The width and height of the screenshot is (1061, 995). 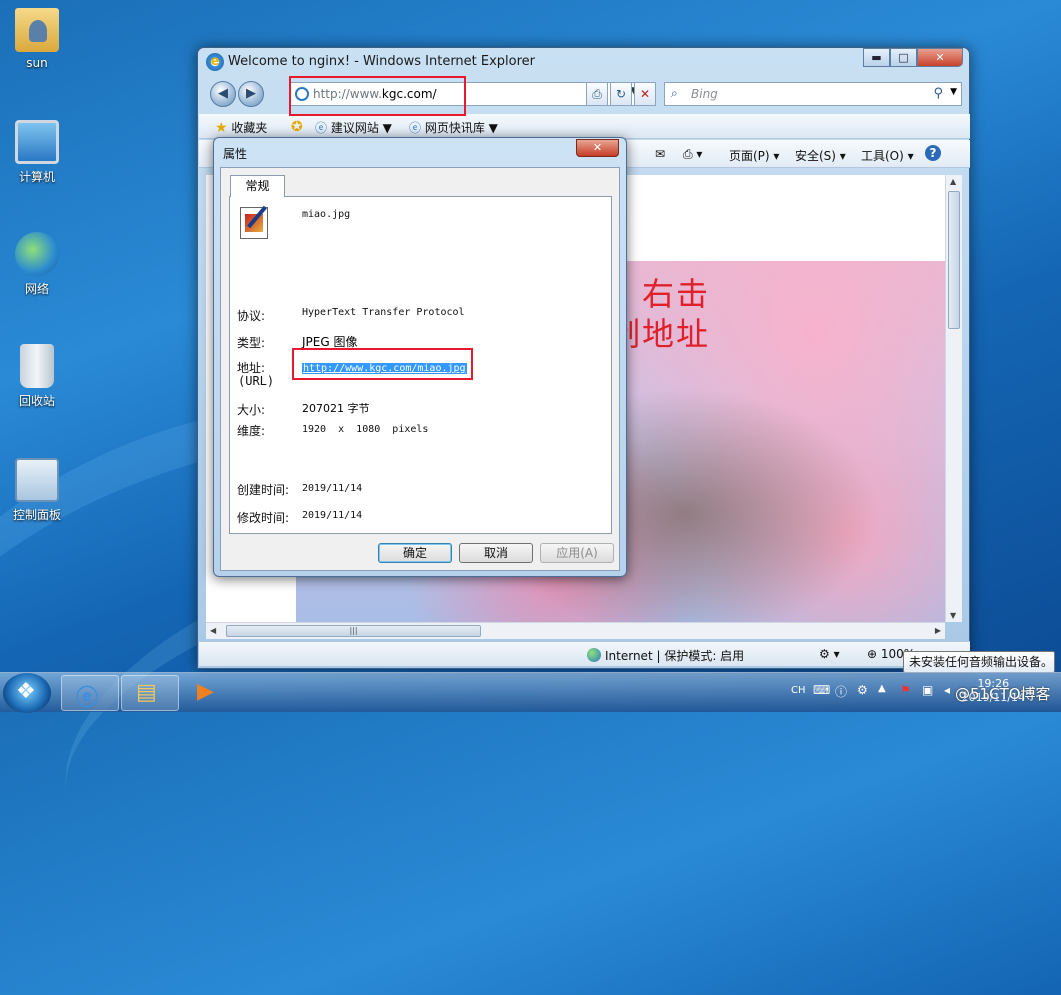 What do you see at coordinates (215, 62) in the screenshot?
I see `ie-logo-icon: e` at bounding box center [215, 62].